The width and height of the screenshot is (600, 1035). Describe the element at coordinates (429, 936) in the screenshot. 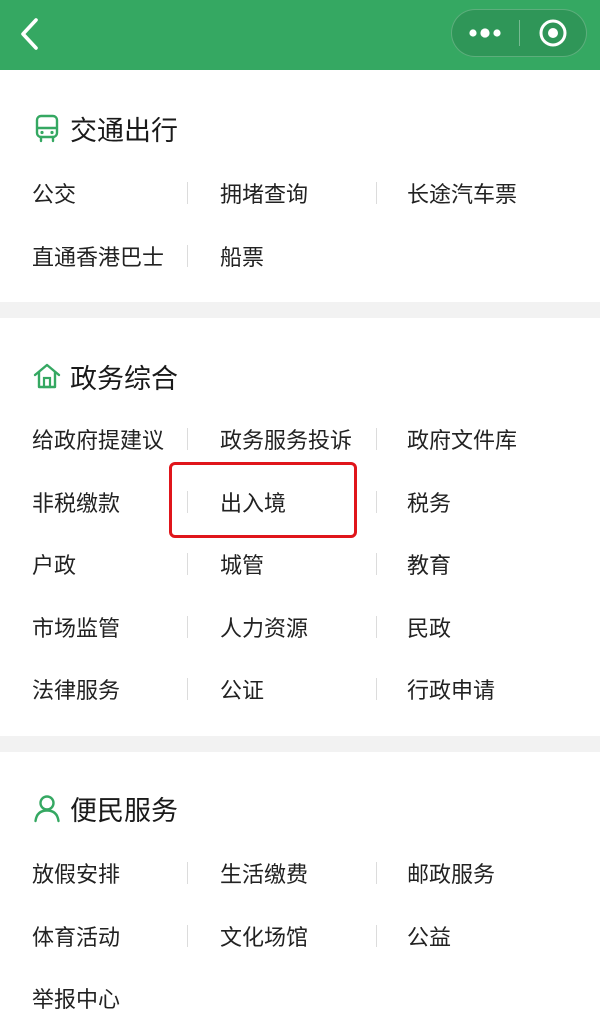

I see `service-charity: 公益` at that location.